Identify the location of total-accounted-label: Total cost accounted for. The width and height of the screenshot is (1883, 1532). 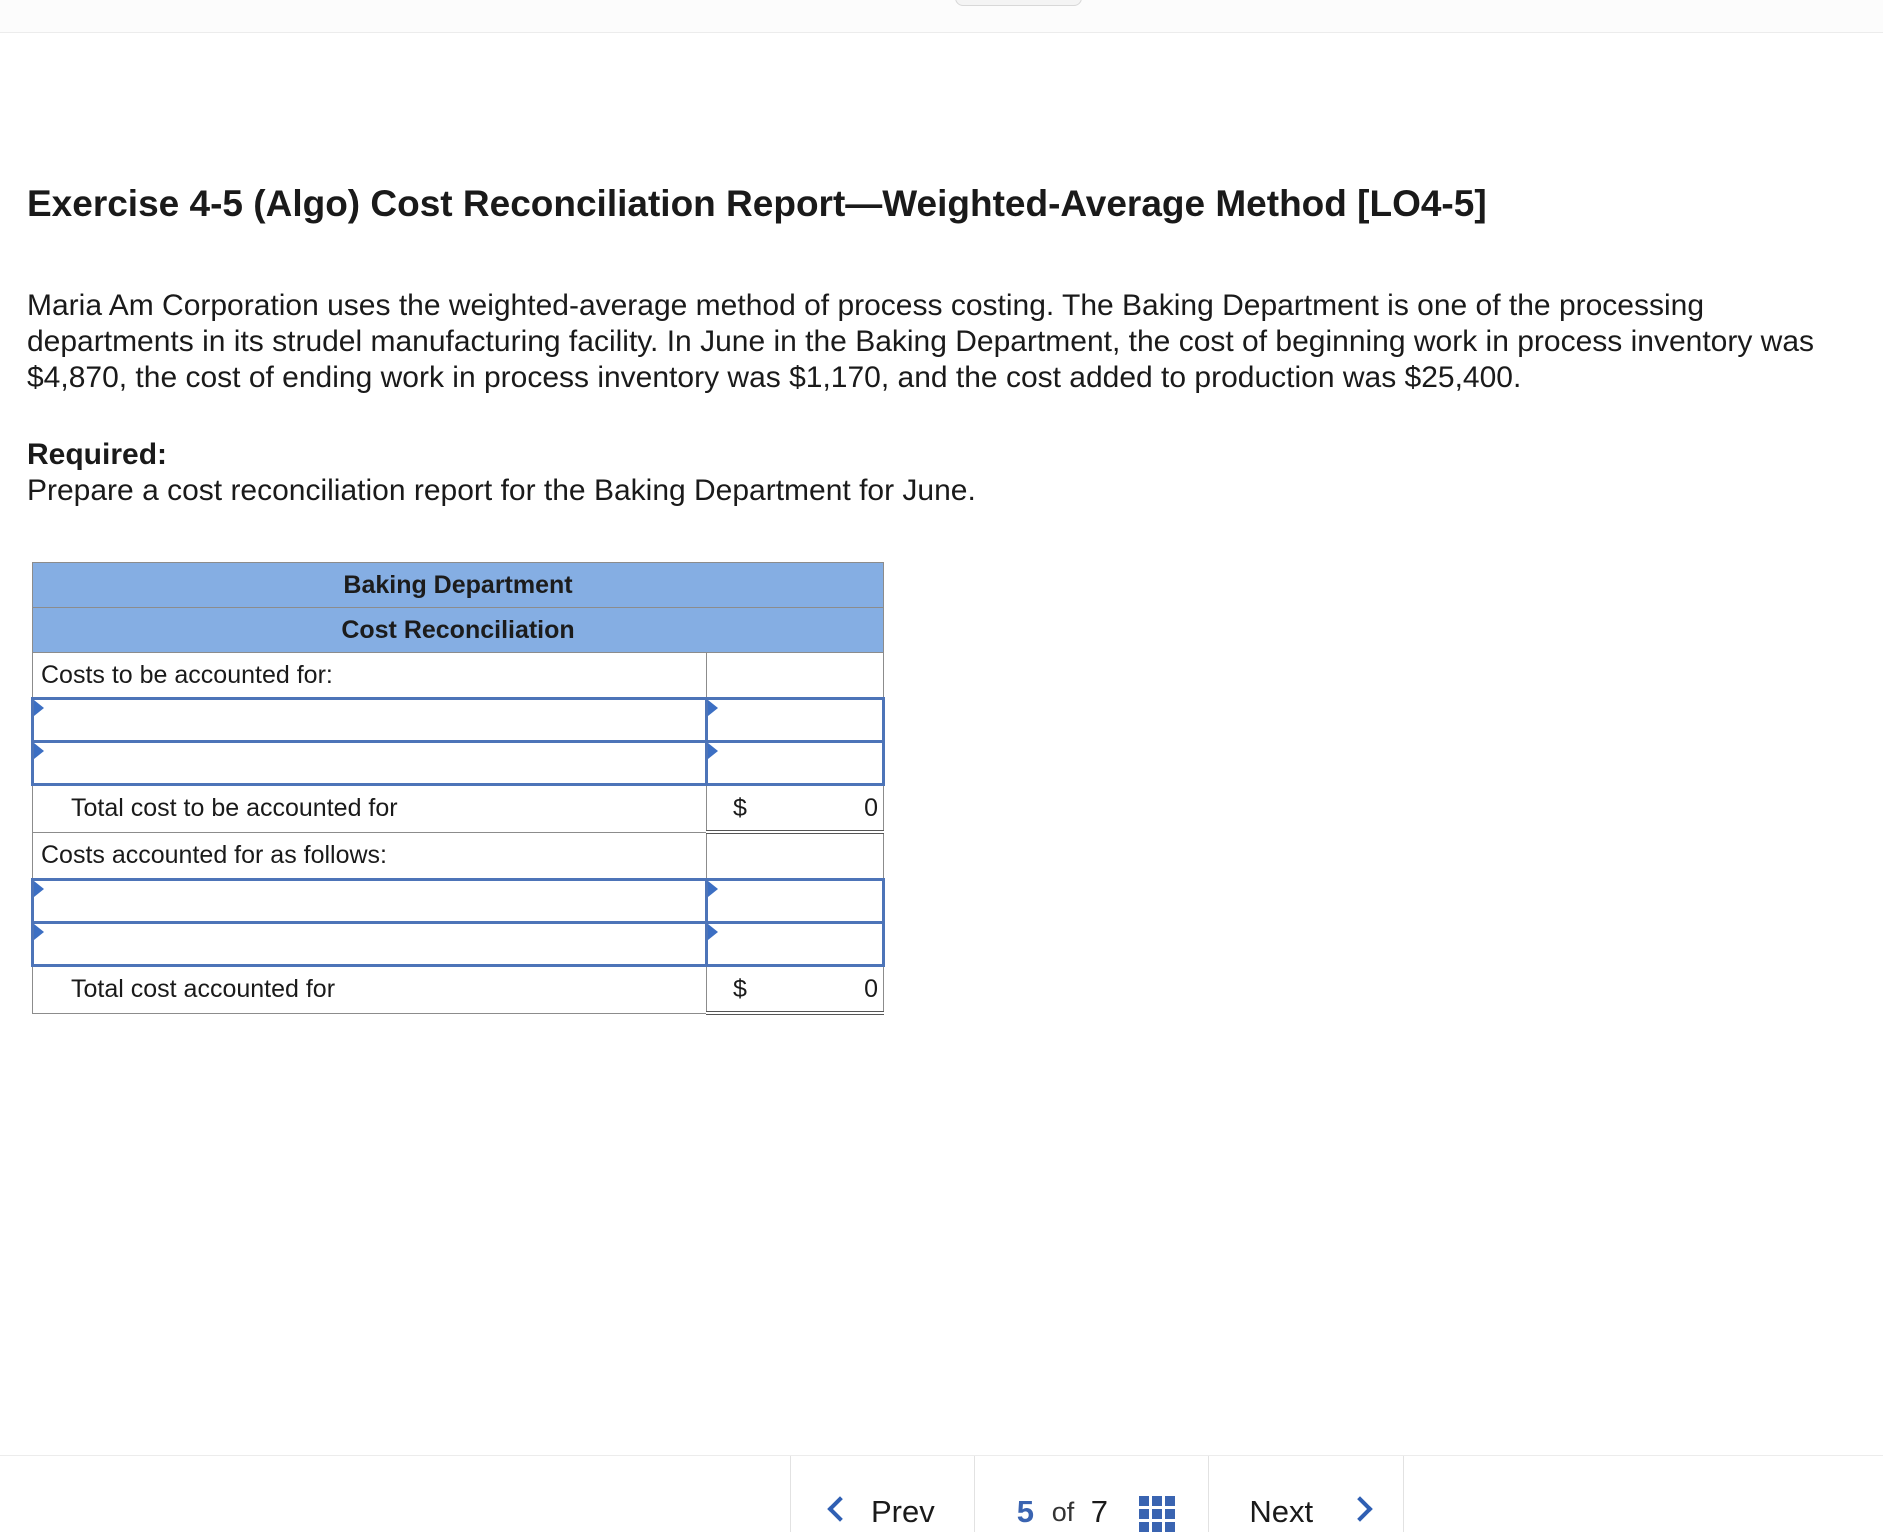
(369, 989).